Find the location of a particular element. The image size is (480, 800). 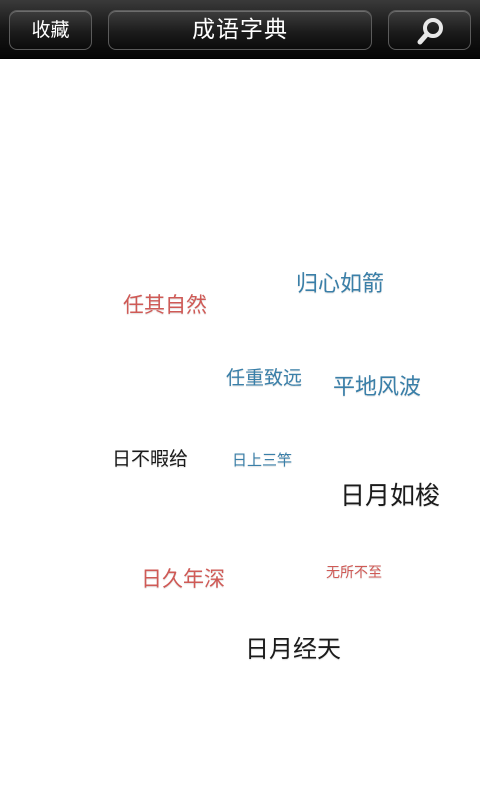

idiom-item: 日不暇给 is located at coordinates (150, 457).